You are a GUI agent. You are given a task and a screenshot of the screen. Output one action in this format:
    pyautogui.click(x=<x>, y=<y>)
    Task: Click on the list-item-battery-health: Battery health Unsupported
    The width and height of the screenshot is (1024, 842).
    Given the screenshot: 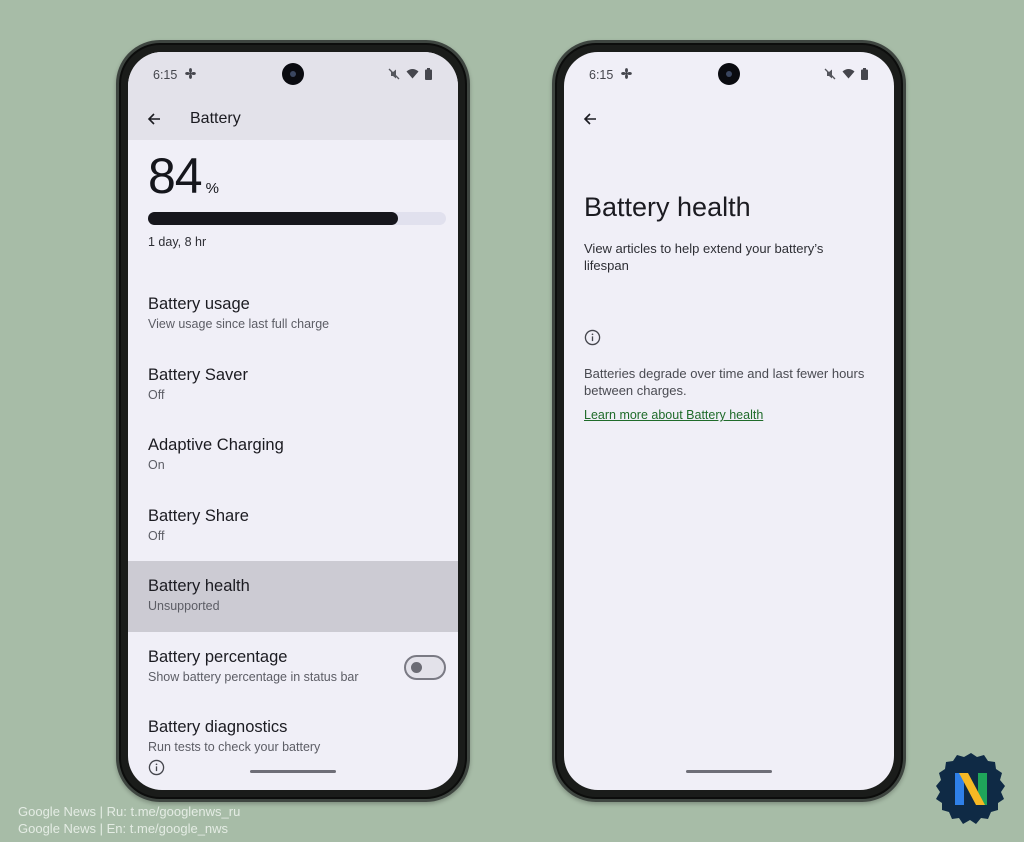 What is the action you would take?
    pyautogui.click(x=293, y=596)
    